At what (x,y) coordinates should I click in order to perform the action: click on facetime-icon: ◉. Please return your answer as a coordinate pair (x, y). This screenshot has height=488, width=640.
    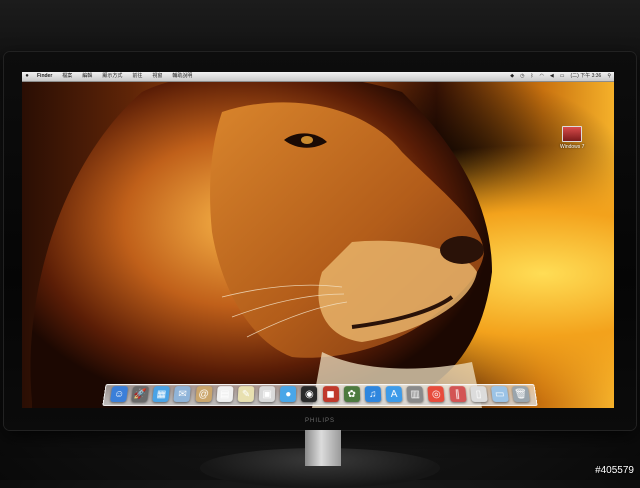
    Looking at the image, I should click on (309, 394).